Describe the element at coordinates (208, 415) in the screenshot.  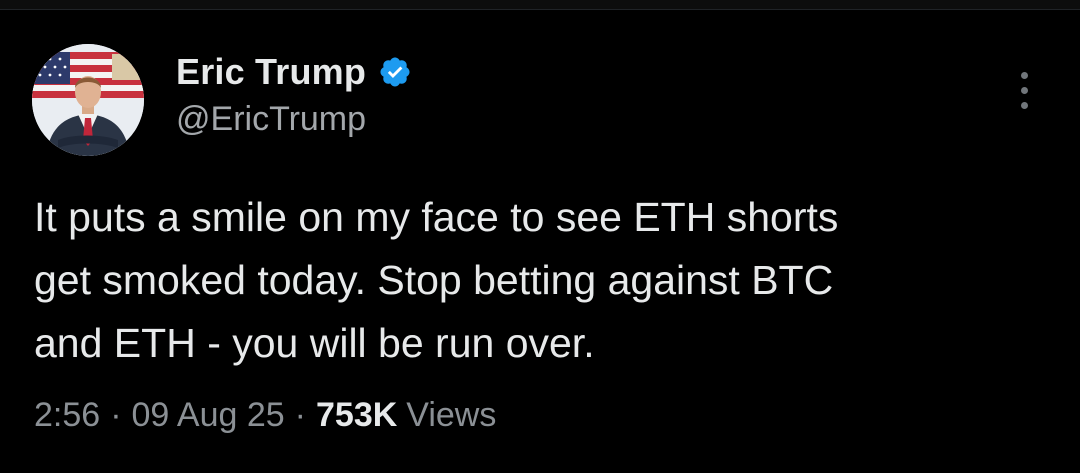
I see `tweet-date: 09 Aug 25` at that location.